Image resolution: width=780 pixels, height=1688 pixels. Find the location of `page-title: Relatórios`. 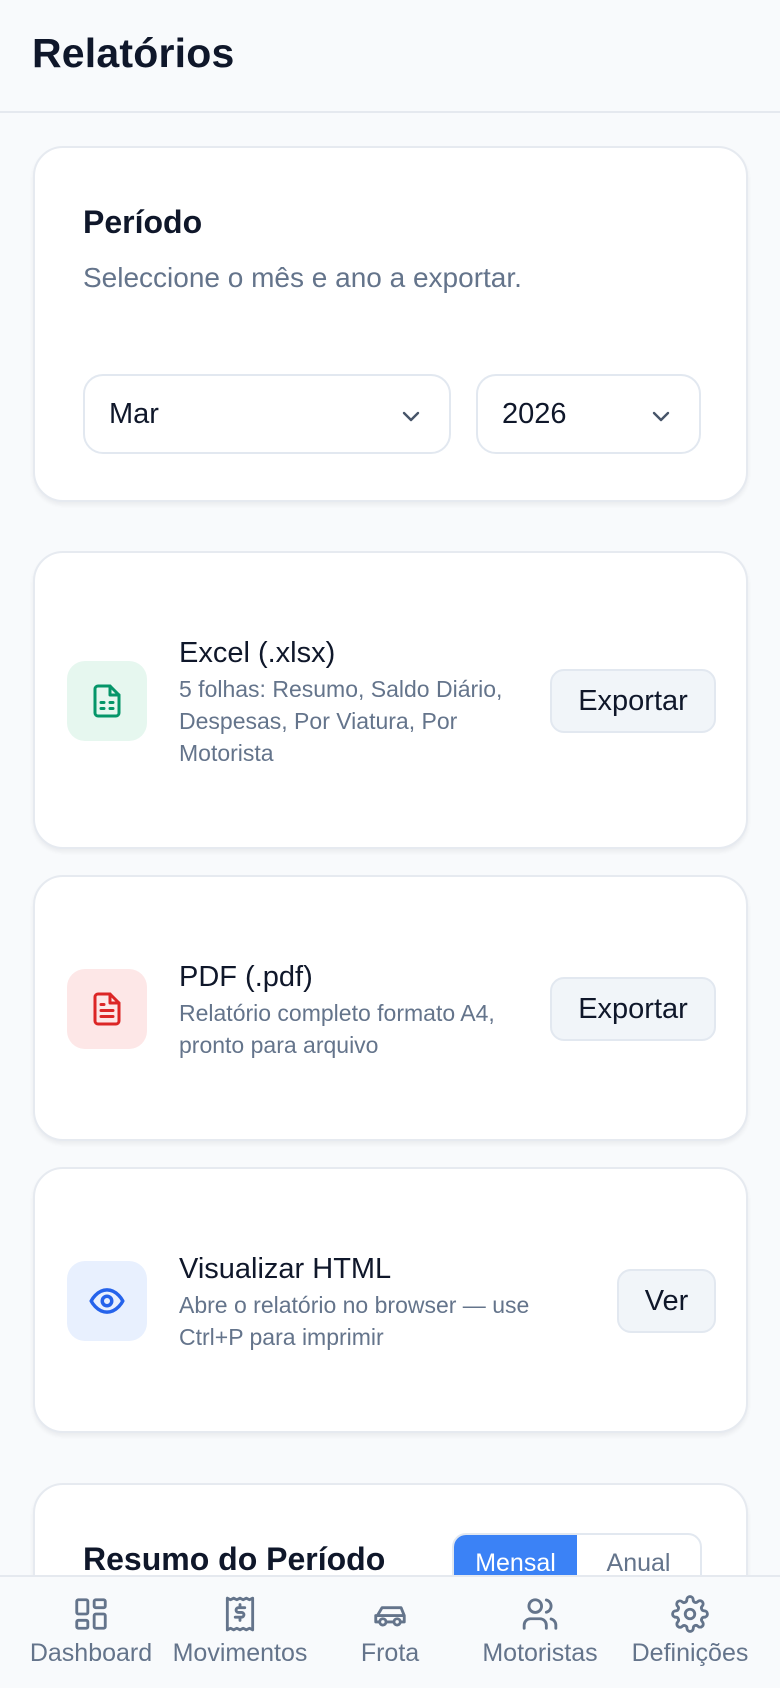

page-title: Relatórios is located at coordinates (133, 53).